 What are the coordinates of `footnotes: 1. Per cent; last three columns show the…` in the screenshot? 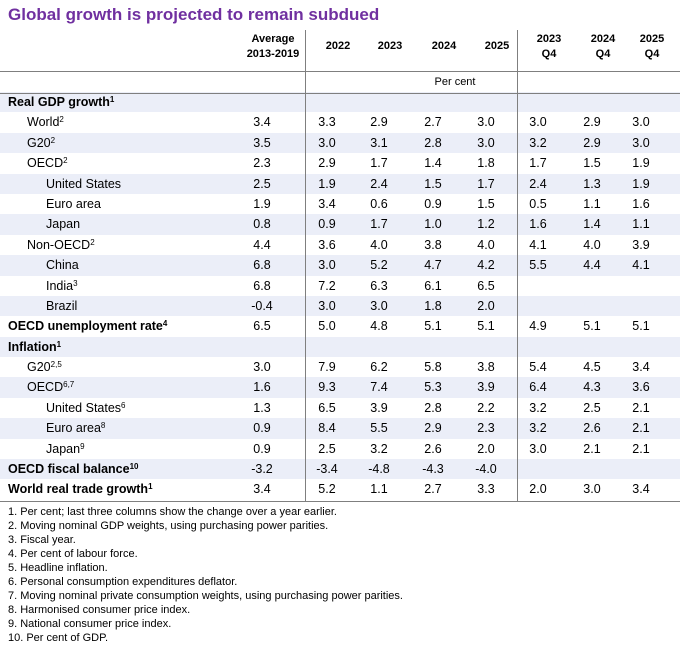 It's located at (205, 575).